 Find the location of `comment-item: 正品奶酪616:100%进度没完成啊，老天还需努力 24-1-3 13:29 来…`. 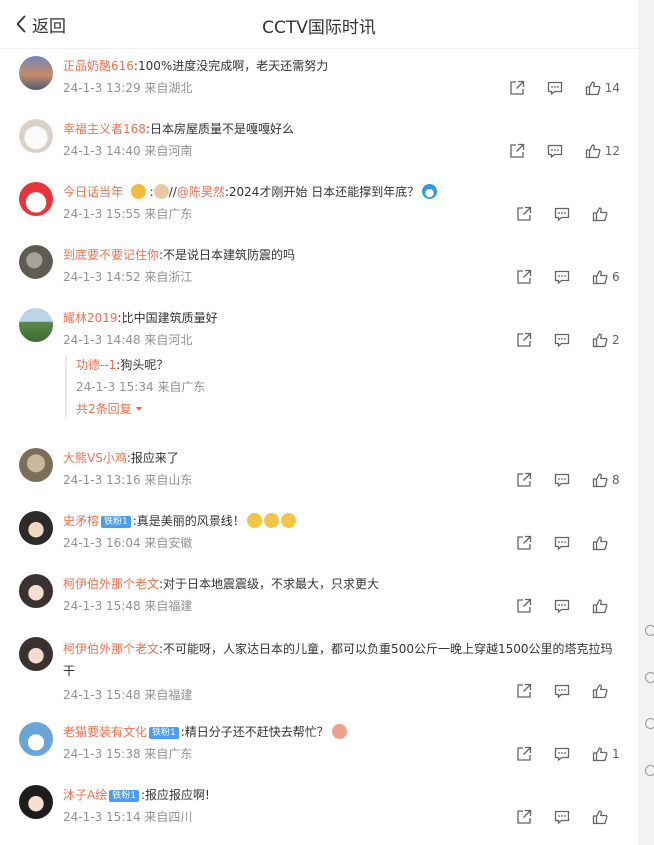

comment-item: 正品奶酪616:100%进度没完成啊，老天还需努力 24-1-3 13:29 来… is located at coordinates (319, 79).